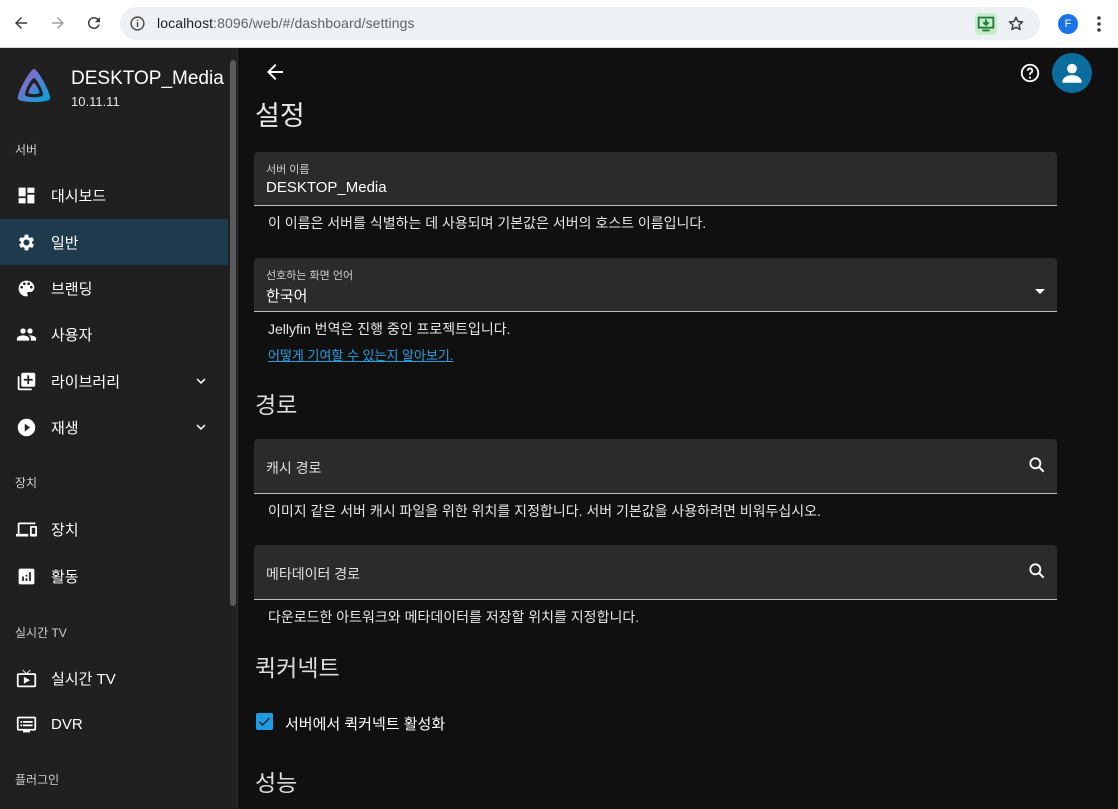  I want to click on section-plugins: 플러그인, so click(37, 780).